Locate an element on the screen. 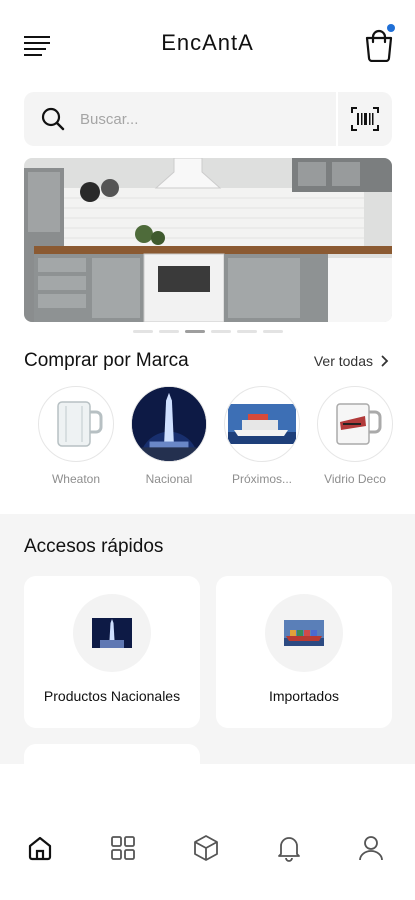  see-all-label: Ver todas is located at coordinates (343, 361).